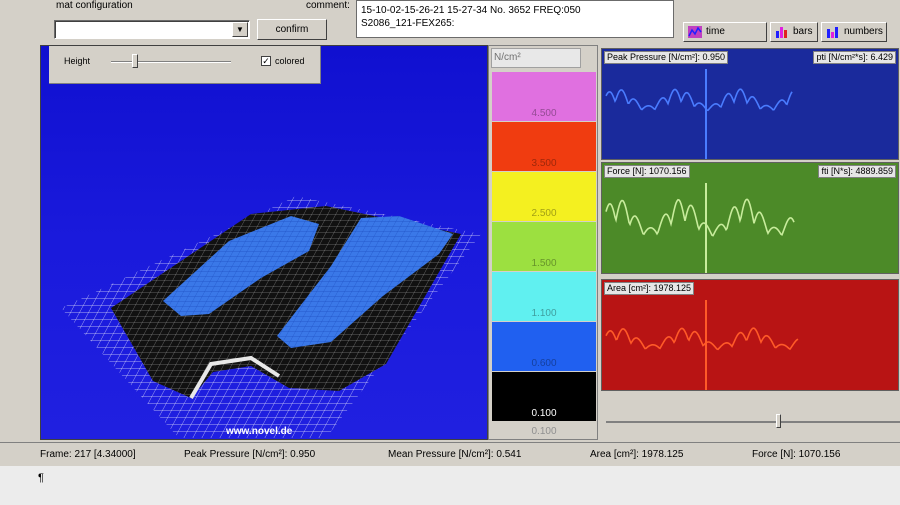 The width and height of the screenshot is (900, 505). I want to click on colored-label: colored, so click(290, 61).